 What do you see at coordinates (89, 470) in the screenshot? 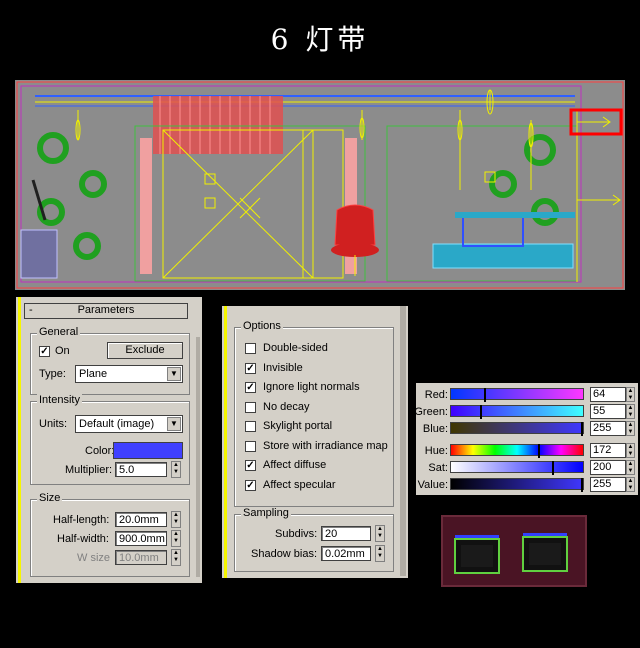
I see `multiplier-label: Multiplier:` at bounding box center [89, 470].